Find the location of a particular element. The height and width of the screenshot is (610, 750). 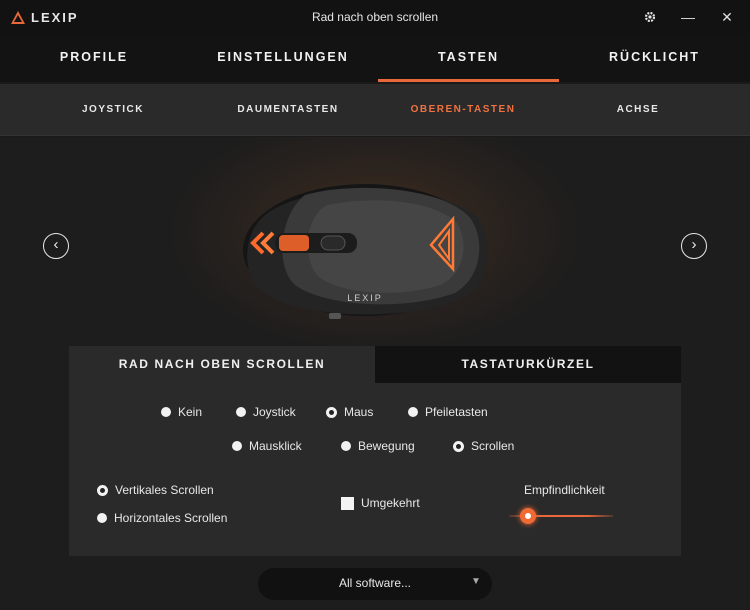

option-joystick: Joystick is located at coordinates (266, 412).